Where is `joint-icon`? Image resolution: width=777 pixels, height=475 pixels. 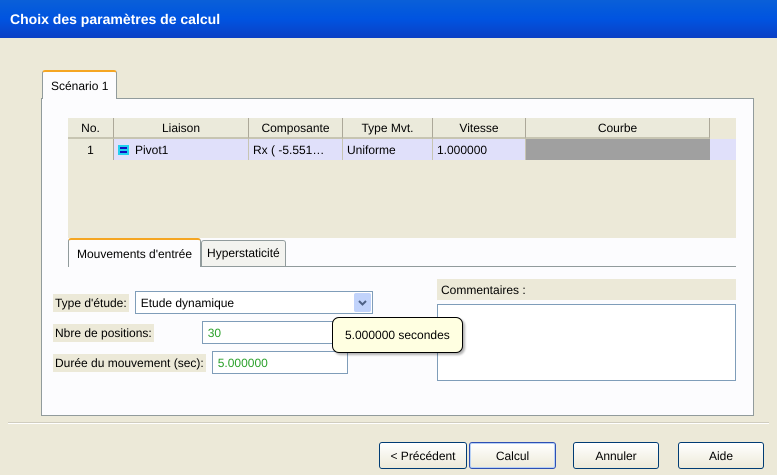 joint-icon is located at coordinates (123, 149).